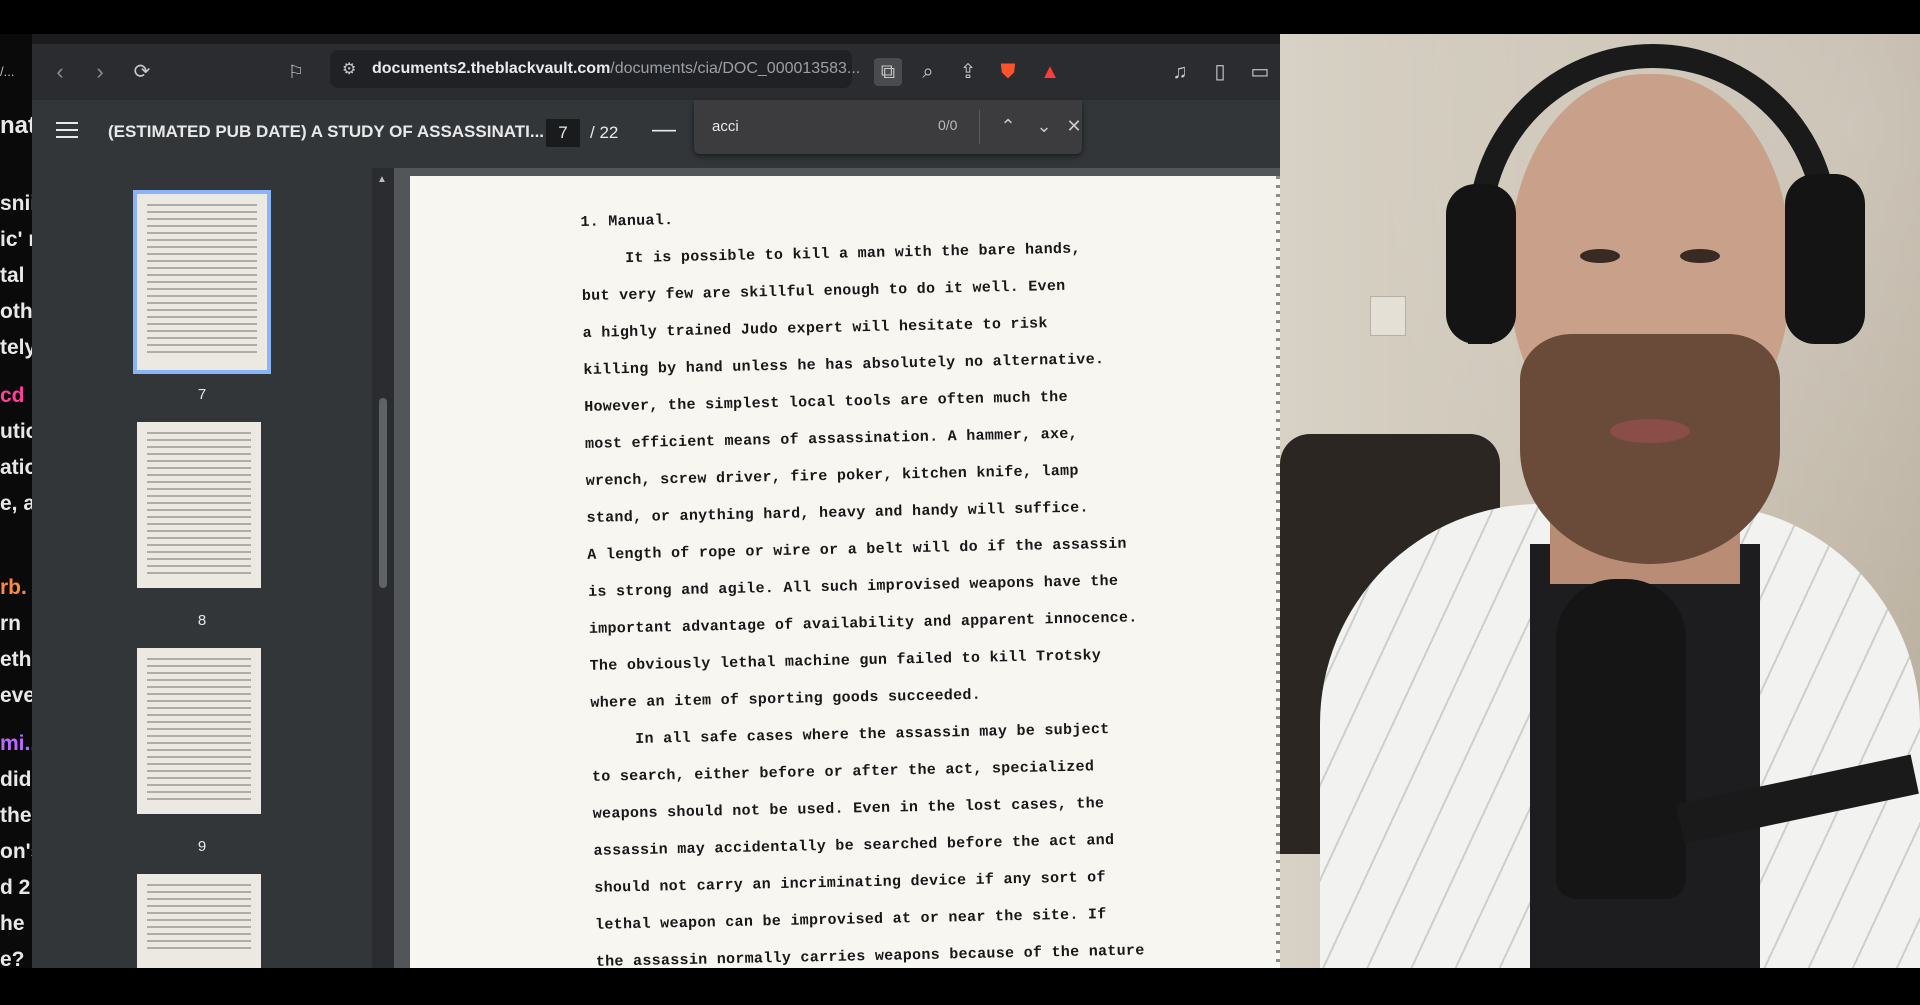 The width and height of the screenshot is (1920, 1005). Describe the element at coordinates (60, 72) in the screenshot. I see `back-button: ‹` at that location.